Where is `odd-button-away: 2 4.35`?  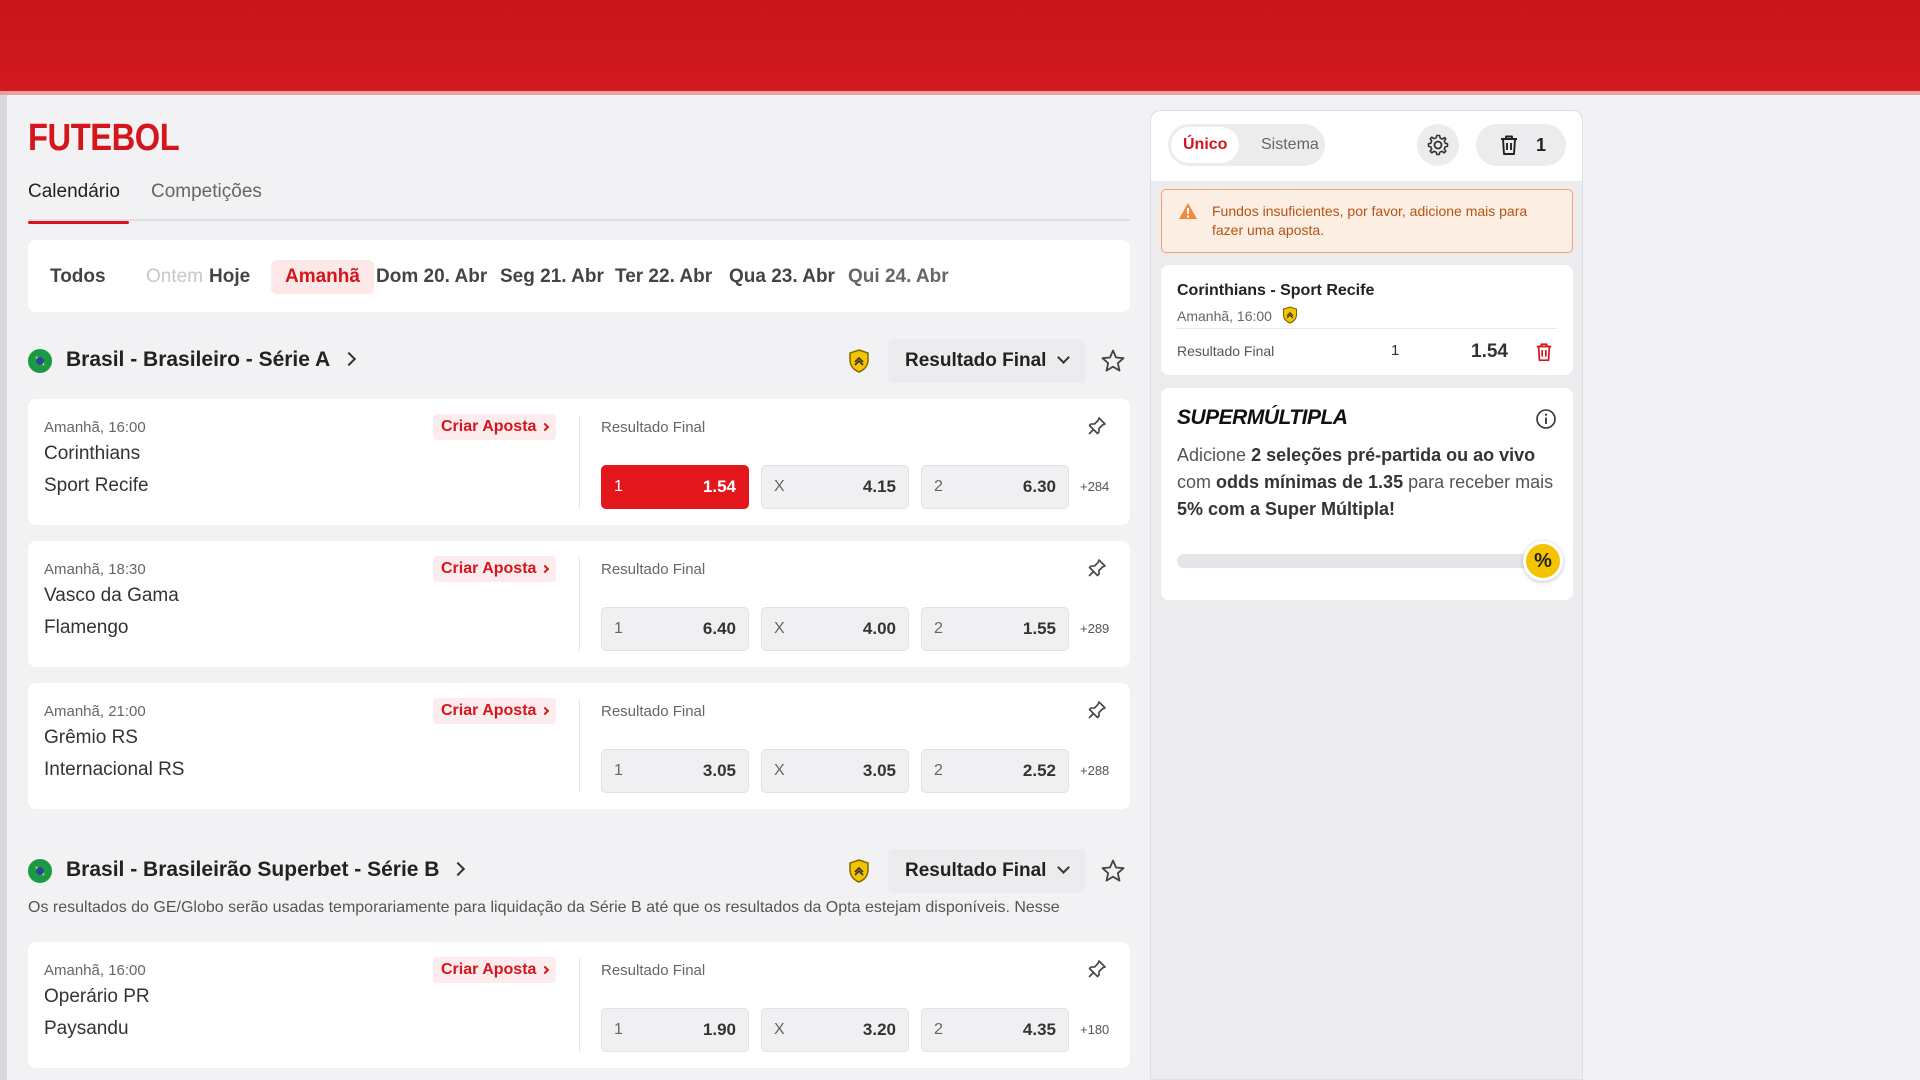
odd-button-away: 2 4.35 is located at coordinates (995, 1030).